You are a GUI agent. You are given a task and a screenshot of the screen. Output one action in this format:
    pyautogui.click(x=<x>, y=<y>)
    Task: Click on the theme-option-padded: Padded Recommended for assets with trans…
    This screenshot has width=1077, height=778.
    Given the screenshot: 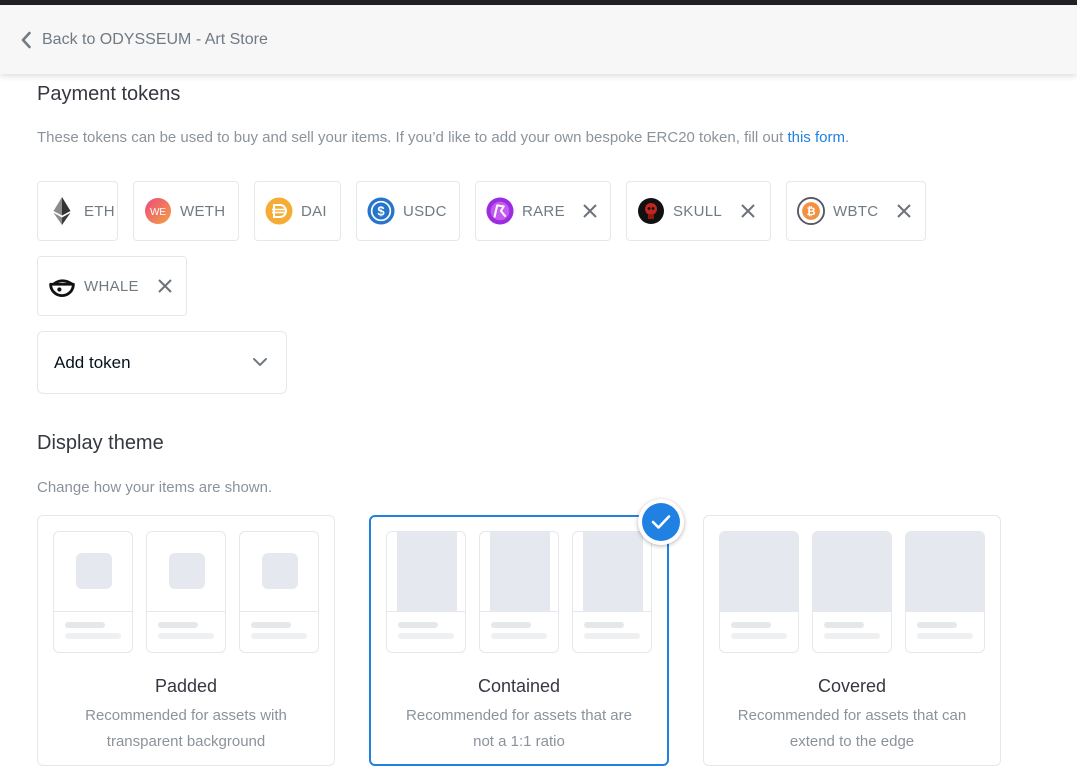 What is the action you would take?
    pyautogui.click(x=186, y=640)
    